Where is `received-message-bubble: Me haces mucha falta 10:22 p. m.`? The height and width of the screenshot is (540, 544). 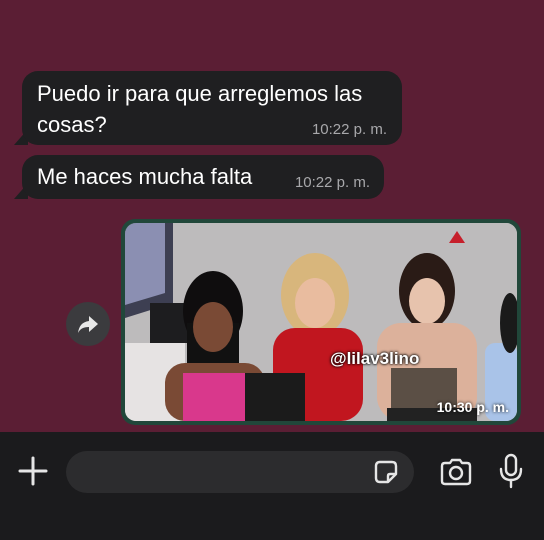 received-message-bubble: Me haces mucha falta 10:22 p. m. is located at coordinates (203, 177).